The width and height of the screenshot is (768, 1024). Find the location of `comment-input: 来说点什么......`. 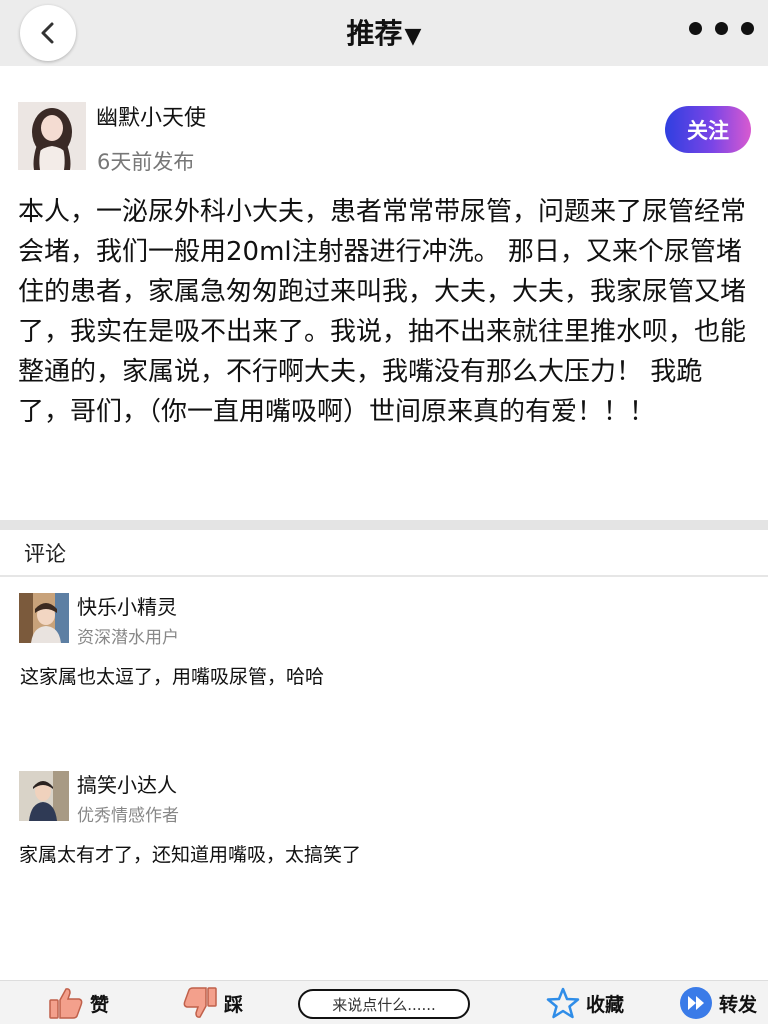

comment-input: 来说点什么...... is located at coordinates (384, 1004).